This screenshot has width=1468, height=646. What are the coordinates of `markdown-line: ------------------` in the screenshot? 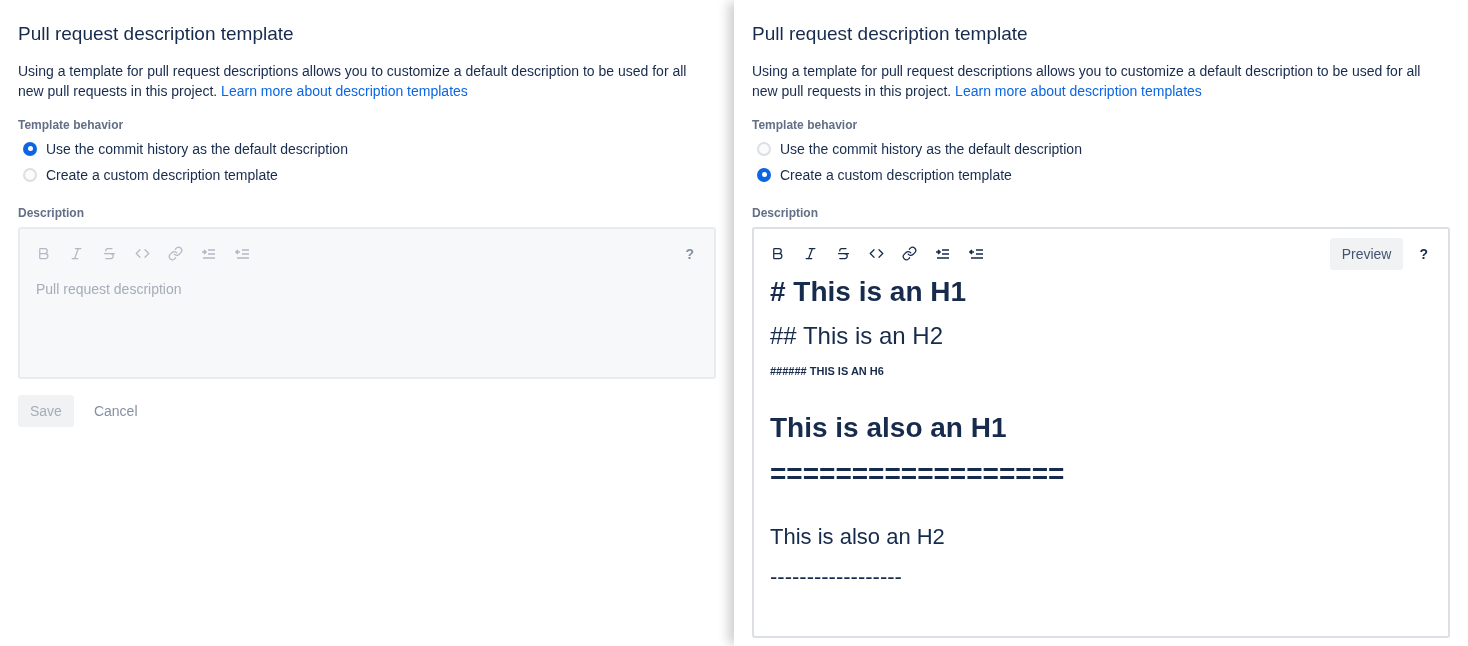 It's located at (836, 576).